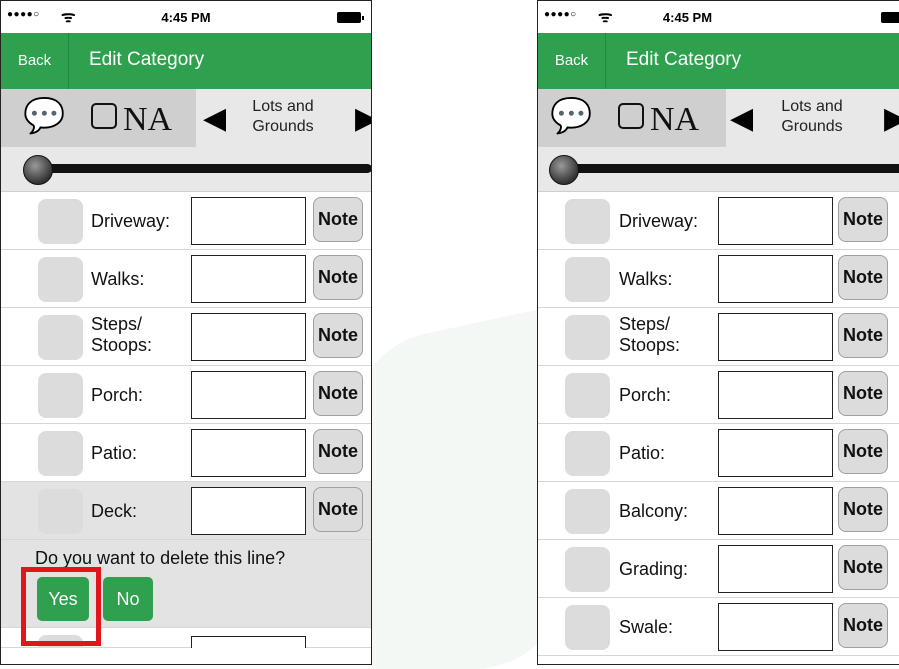 The width and height of the screenshot is (899, 669). I want to click on item-label: Swale:, so click(646, 627).